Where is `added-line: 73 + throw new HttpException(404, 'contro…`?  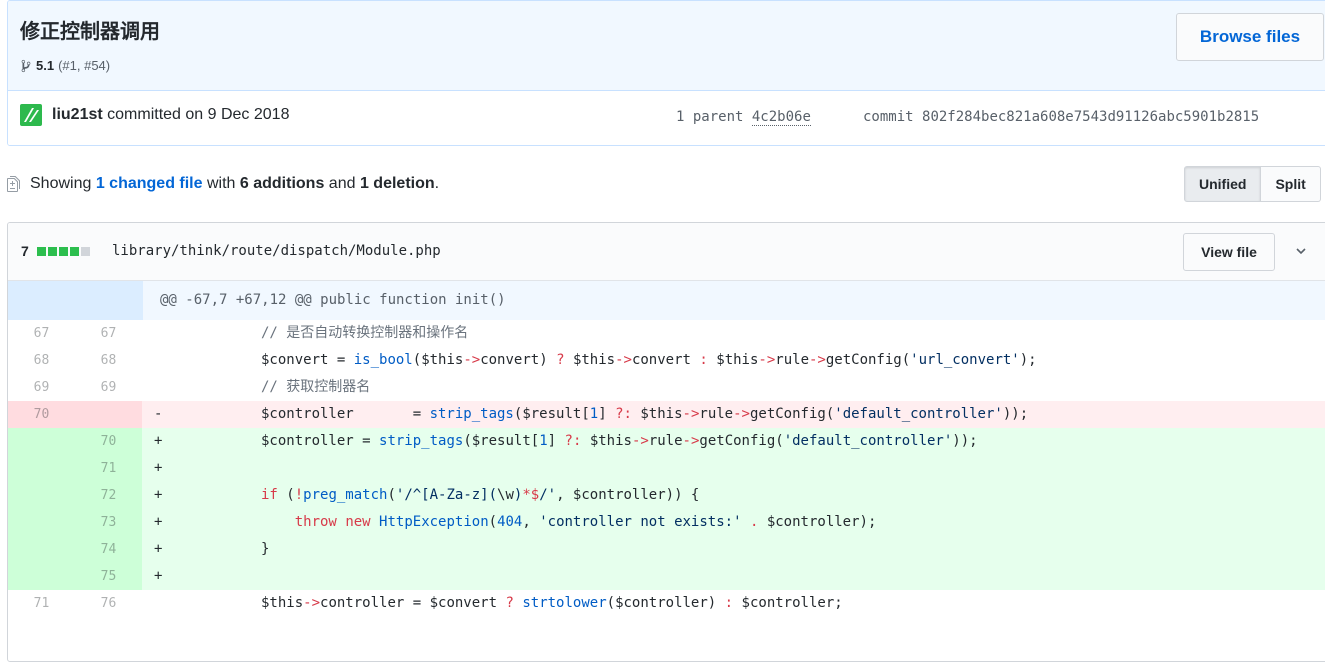
added-line: 73 + throw new HttpException(404, 'contro… is located at coordinates (666, 522).